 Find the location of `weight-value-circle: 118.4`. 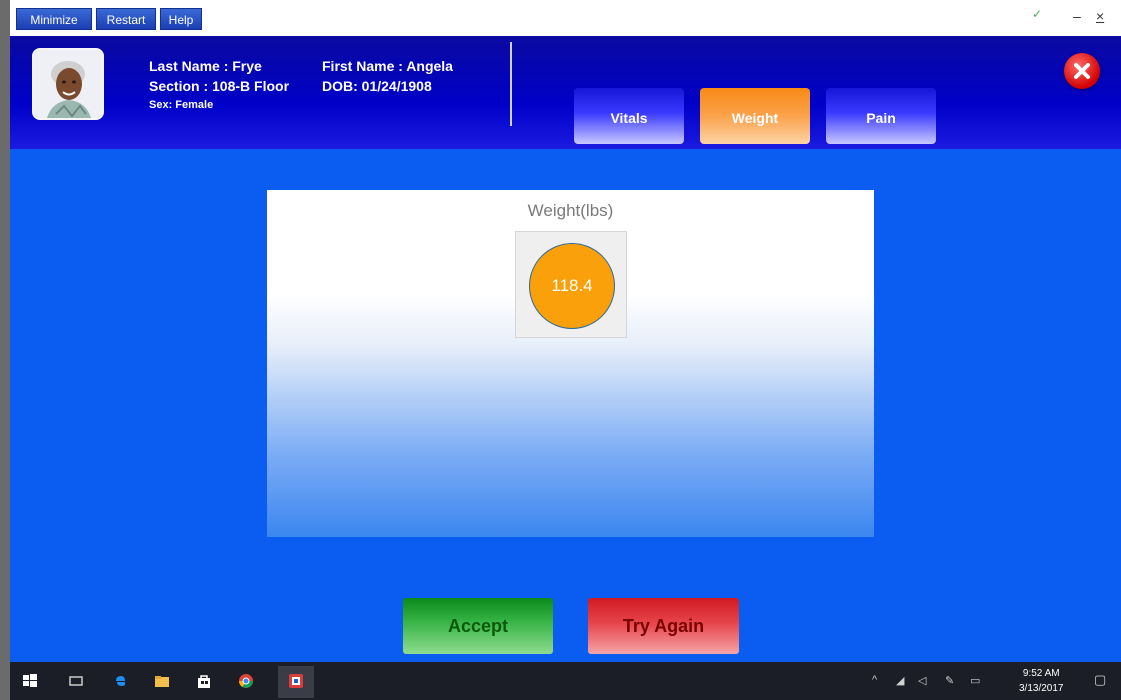

weight-value-circle: 118.4 is located at coordinates (572, 286).